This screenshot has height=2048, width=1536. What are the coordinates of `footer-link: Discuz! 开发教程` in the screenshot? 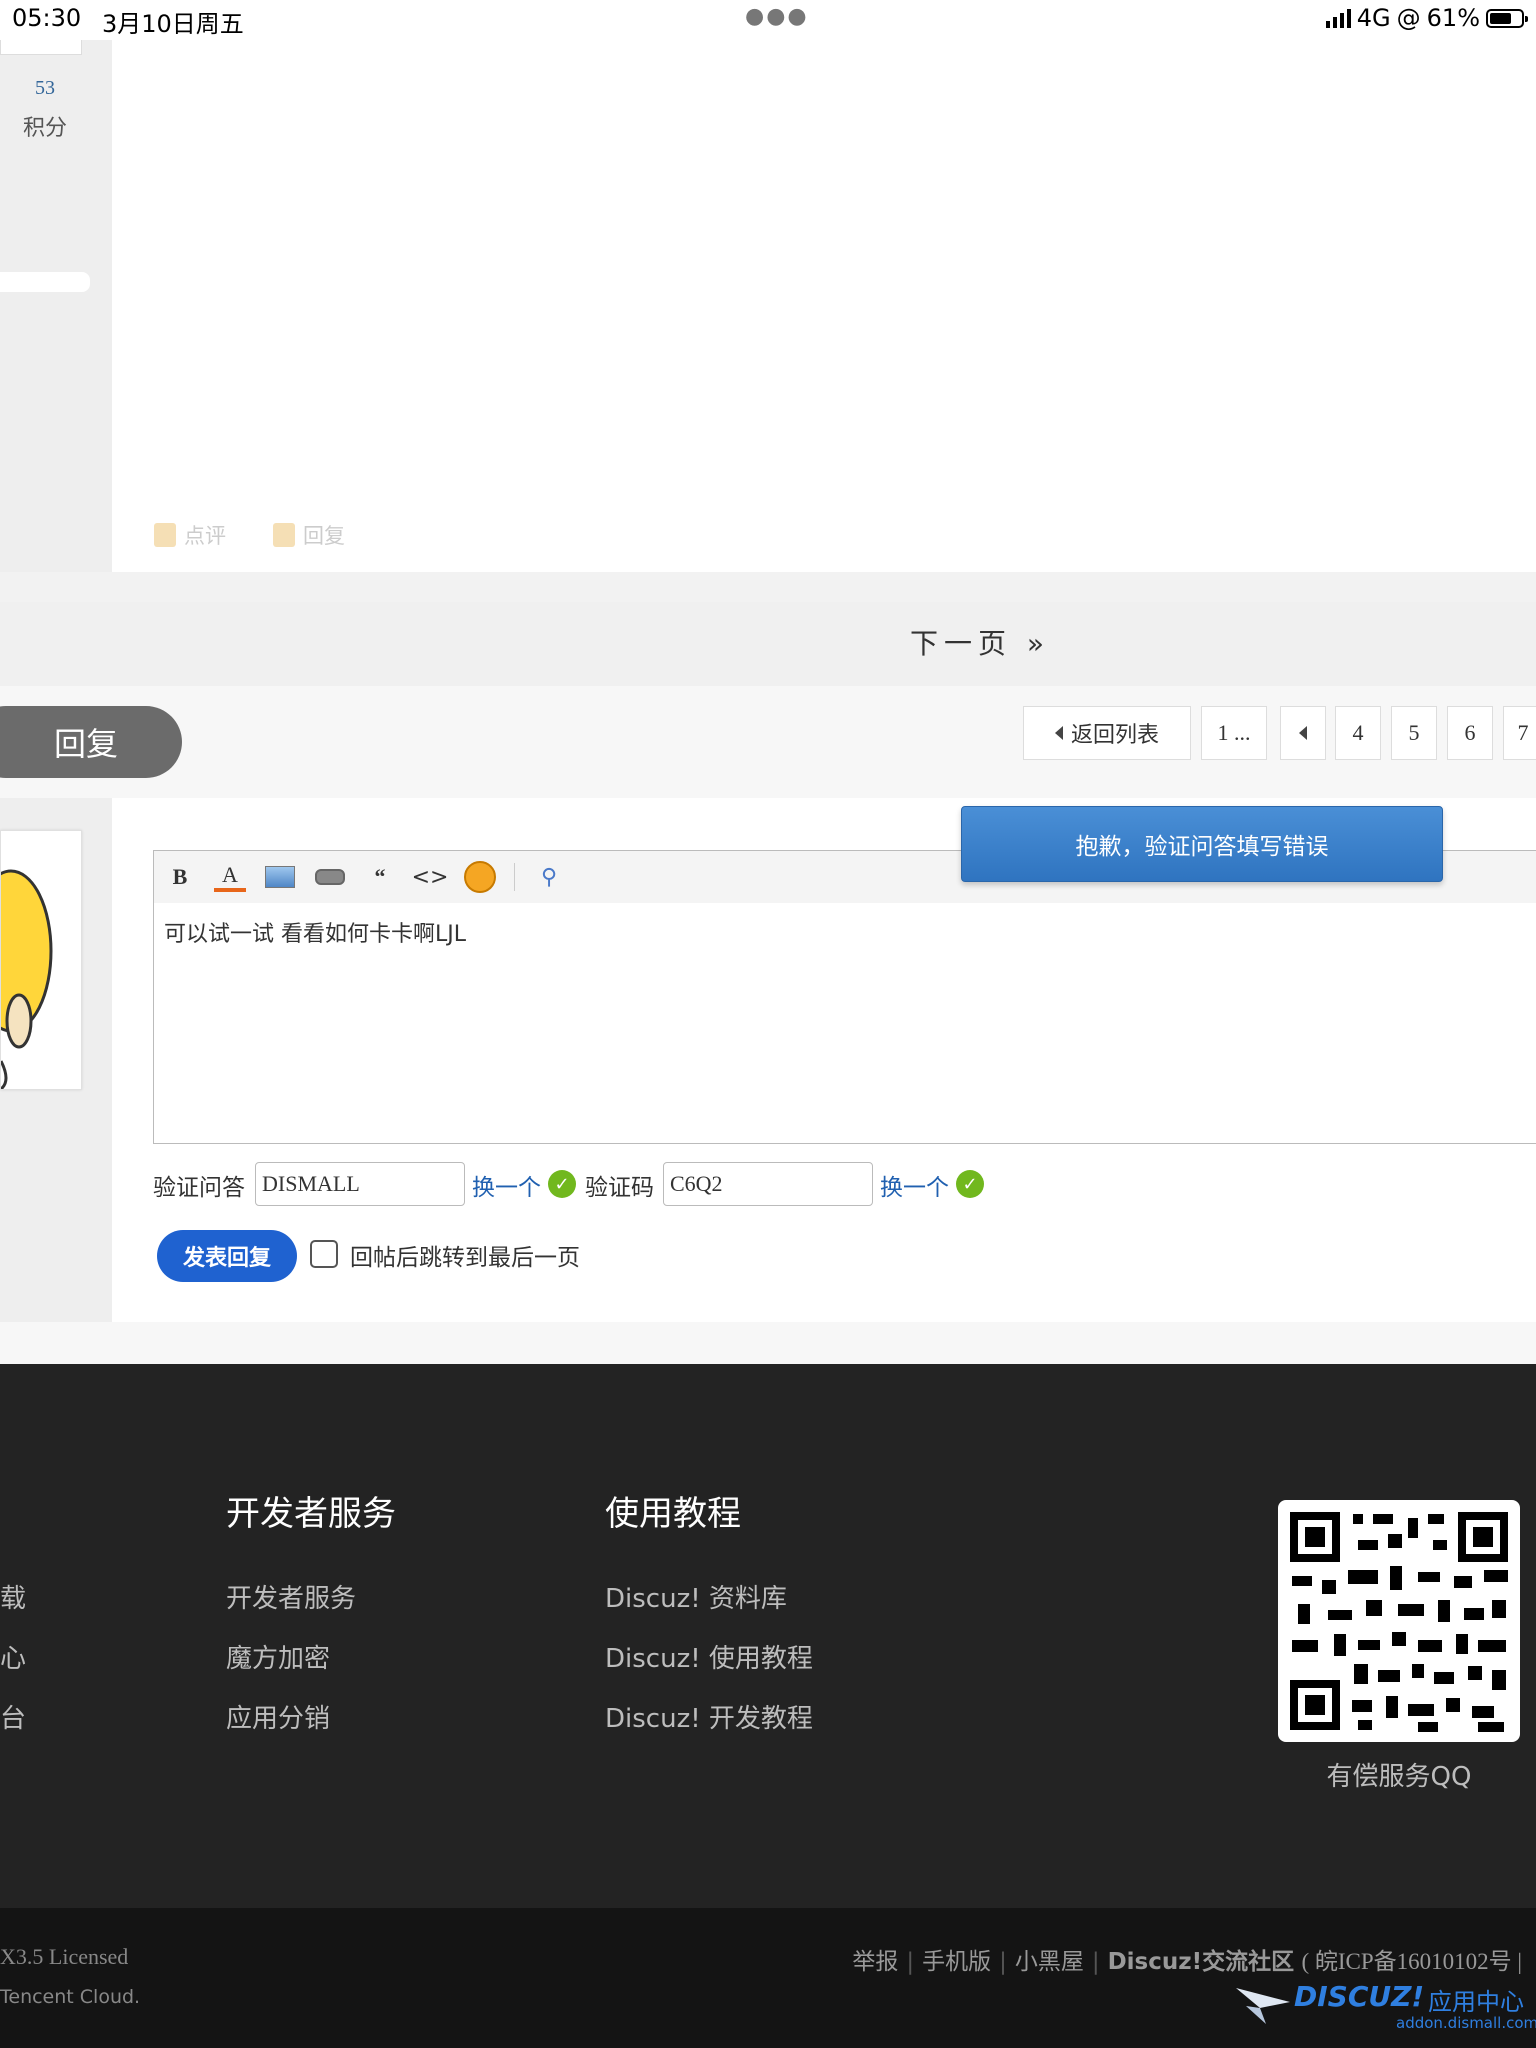 It's located at (709, 1716).